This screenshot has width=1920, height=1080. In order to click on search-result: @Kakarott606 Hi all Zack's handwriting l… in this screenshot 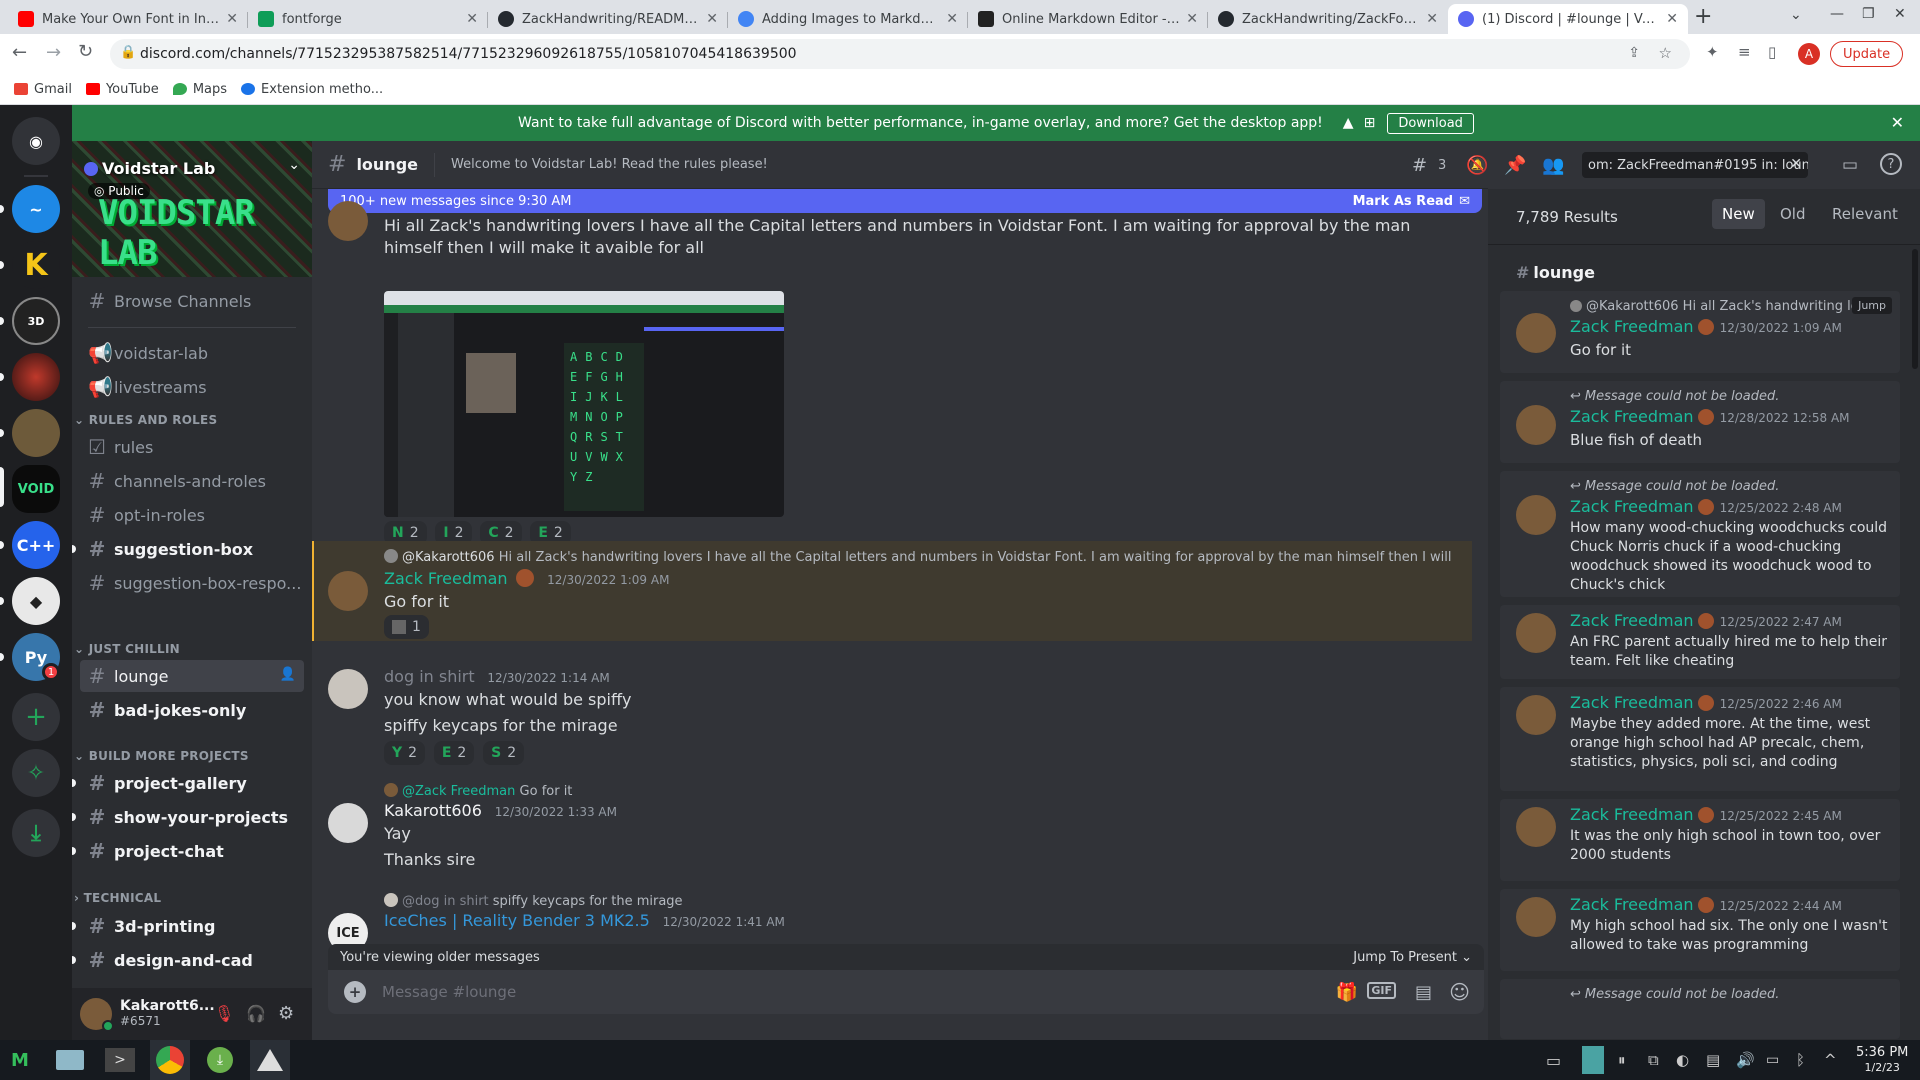, I will do `click(1700, 332)`.